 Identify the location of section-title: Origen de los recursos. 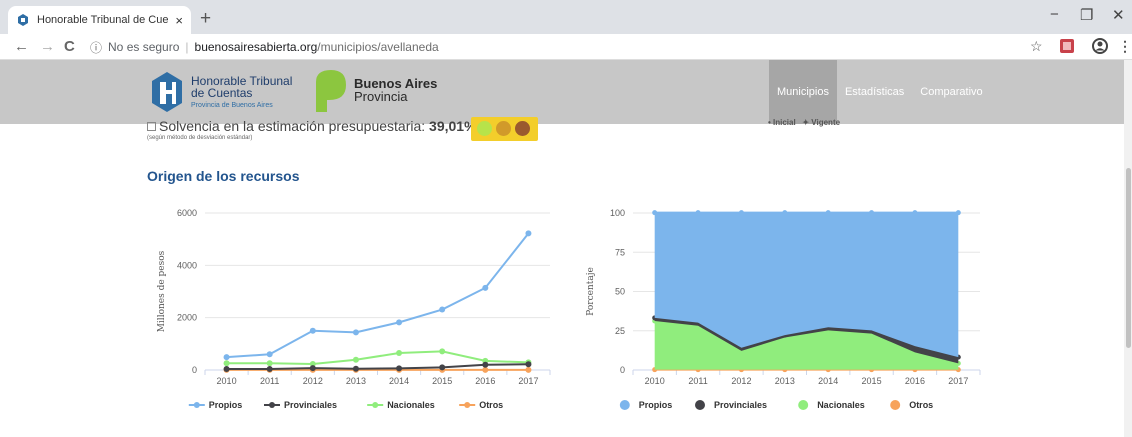
(223, 176).